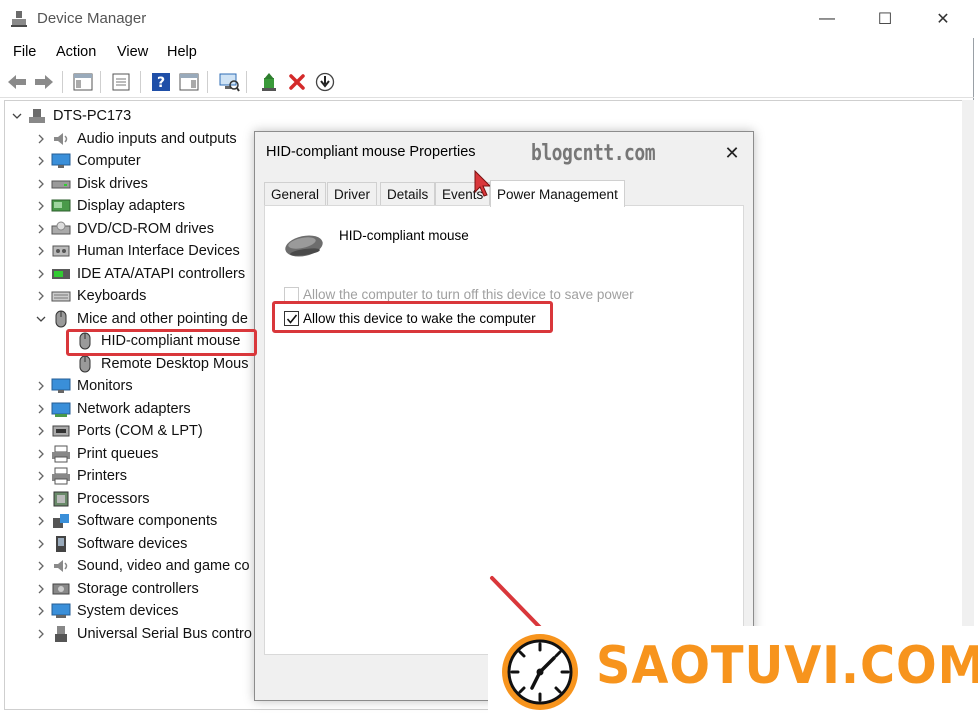 Image resolution: width=978 pixels, height=716 pixels. What do you see at coordinates (147, 521) in the screenshot?
I see `tree-item-label: Software components` at bounding box center [147, 521].